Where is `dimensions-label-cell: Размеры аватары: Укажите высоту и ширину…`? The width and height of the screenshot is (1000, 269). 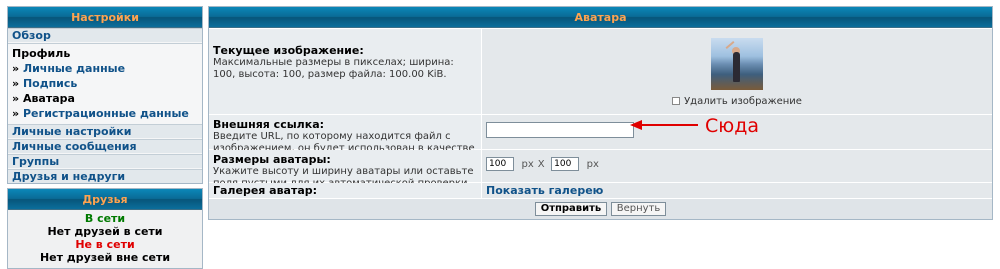 dimensions-label-cell: Размеры аватары: Укажите высоту и ширину… is located at coordinates (345, 169).